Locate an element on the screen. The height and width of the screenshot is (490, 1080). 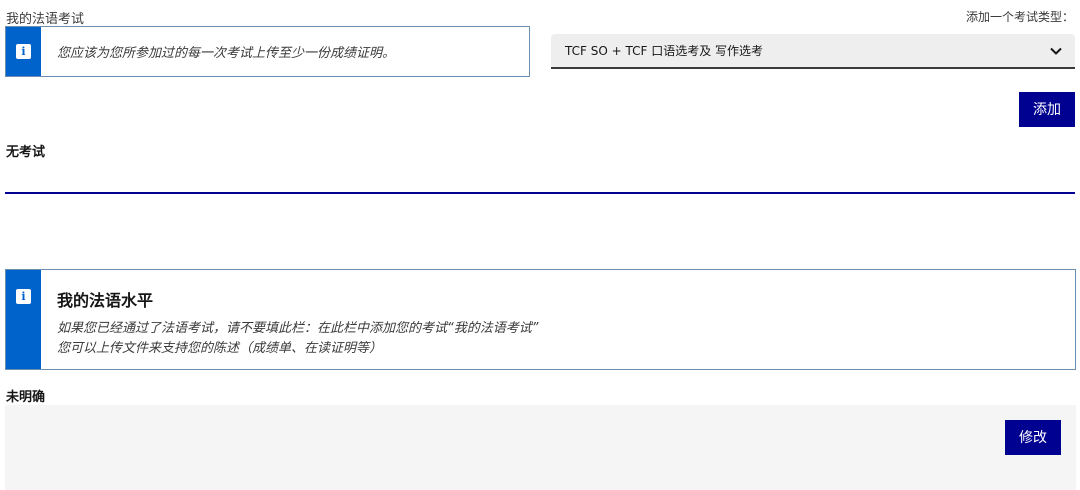
upload-info-notice: i 您应该为您所参加过的每一次考试上传至少一份成绩证明。 is located at coordinates (267, 51).